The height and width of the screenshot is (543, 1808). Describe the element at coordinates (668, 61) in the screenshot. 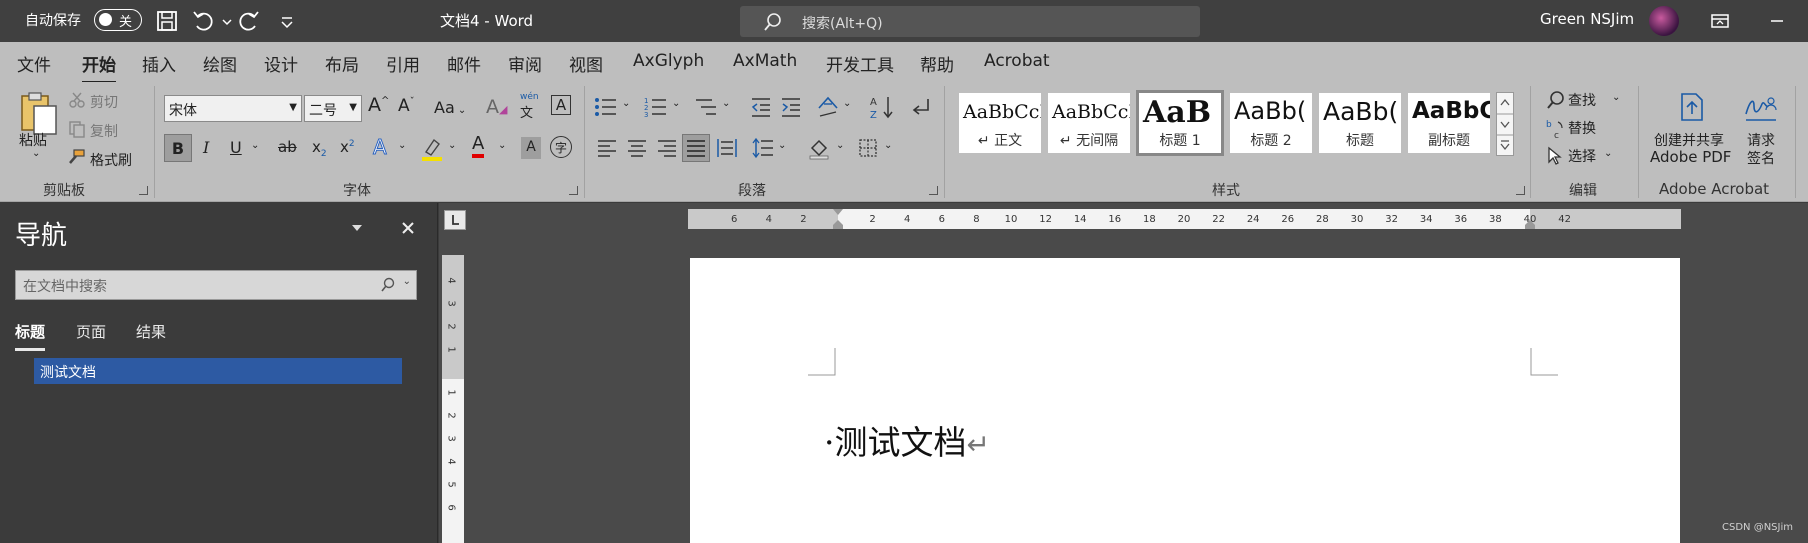

I see `tab-axglyph: AxGlyph` at that location.